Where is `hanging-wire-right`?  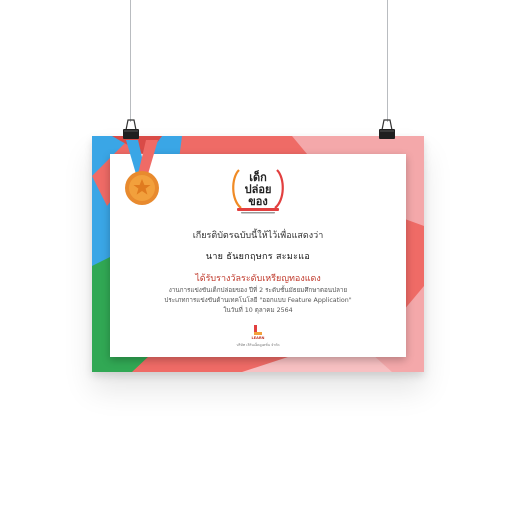
hanging-wire-right is located at coordinates (387, 61).